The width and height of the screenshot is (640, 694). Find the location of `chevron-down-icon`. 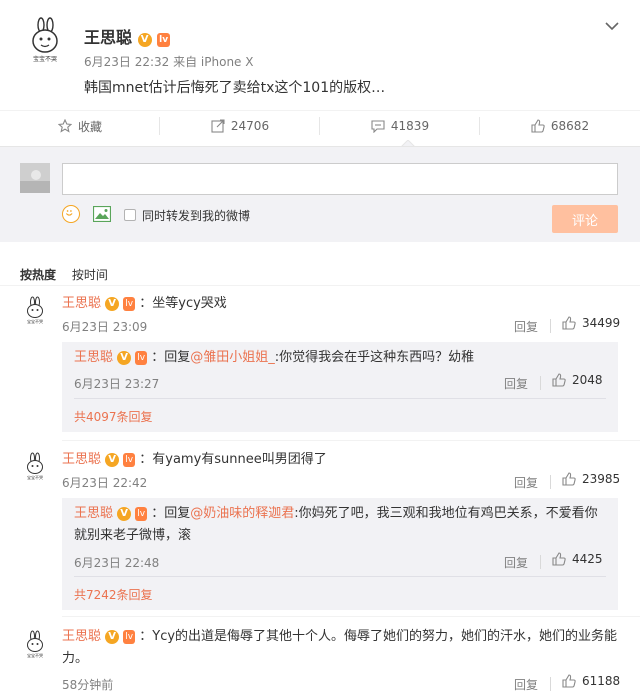

chevron-down-icon is located at coordinates (612, 26).